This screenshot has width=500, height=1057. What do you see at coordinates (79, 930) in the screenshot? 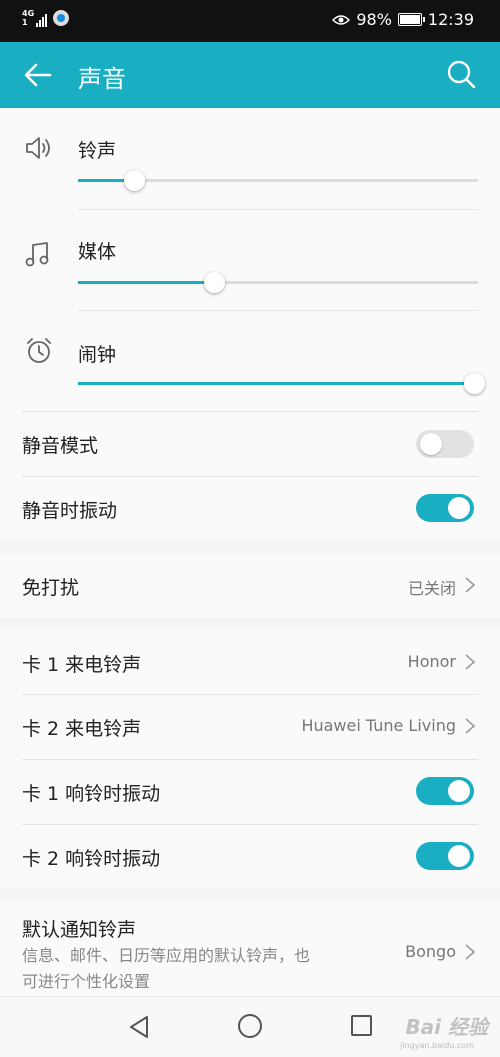
I see `notification-tone-label: 默认通知铃声` at bounding box center [79, 930].